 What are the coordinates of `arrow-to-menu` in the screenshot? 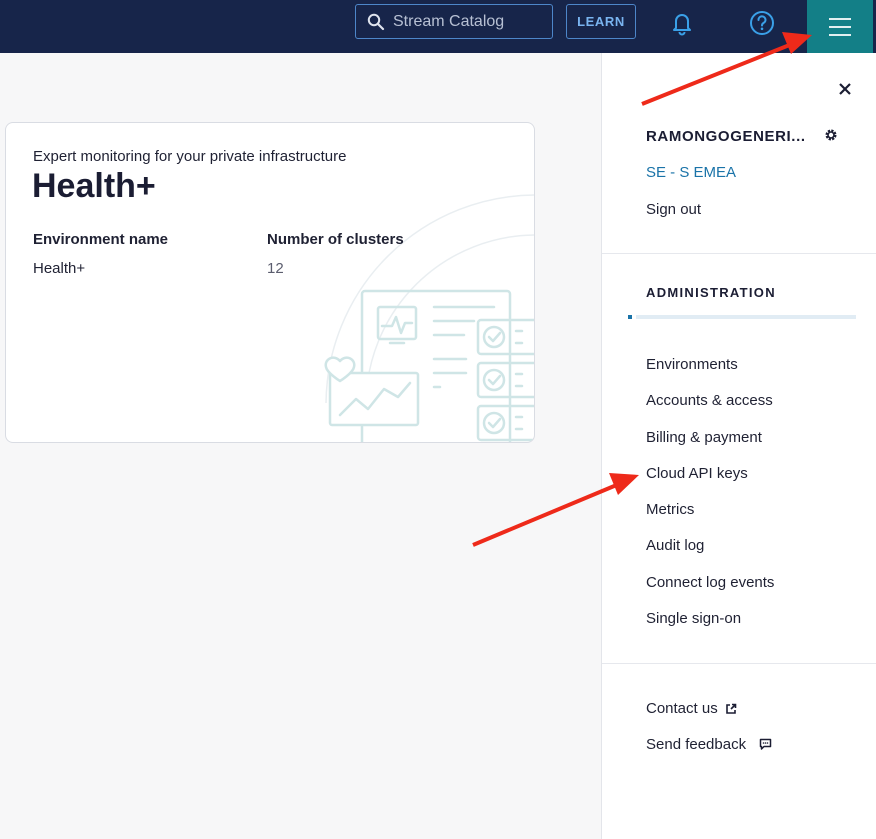 It's located at (717, 74).